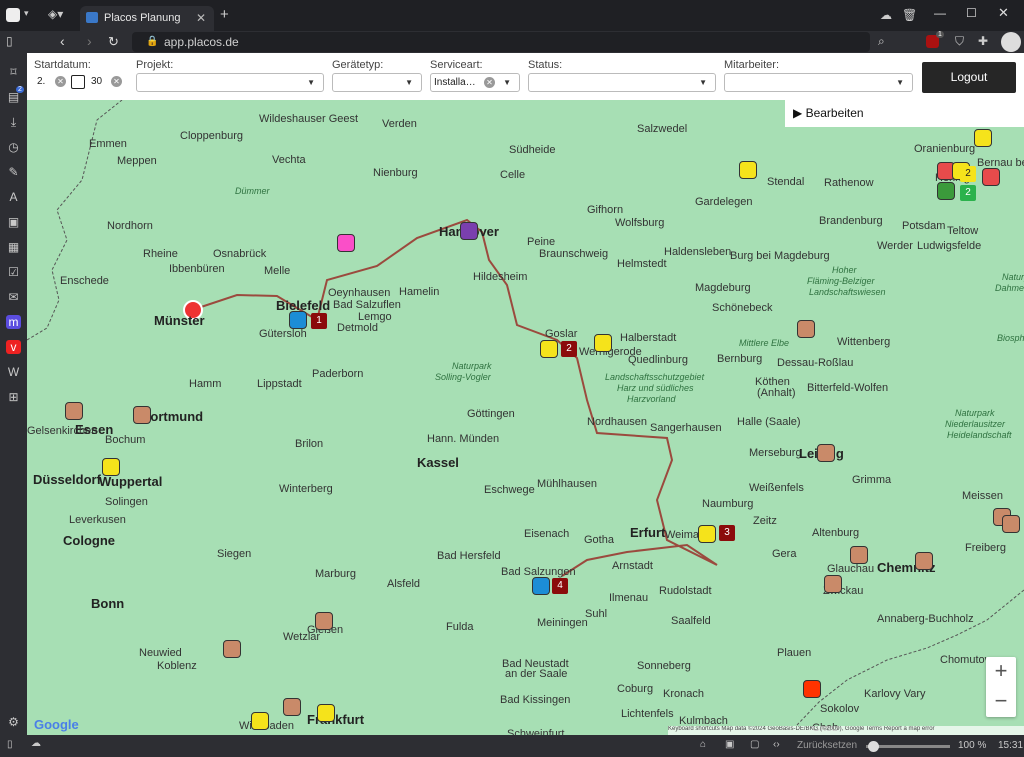 Image resolution: width=1024 pixels, height=757 pixels. Describe the element at coordinates (319, 321) in the screenshot. I see `cluster-badge: 1` at that location.